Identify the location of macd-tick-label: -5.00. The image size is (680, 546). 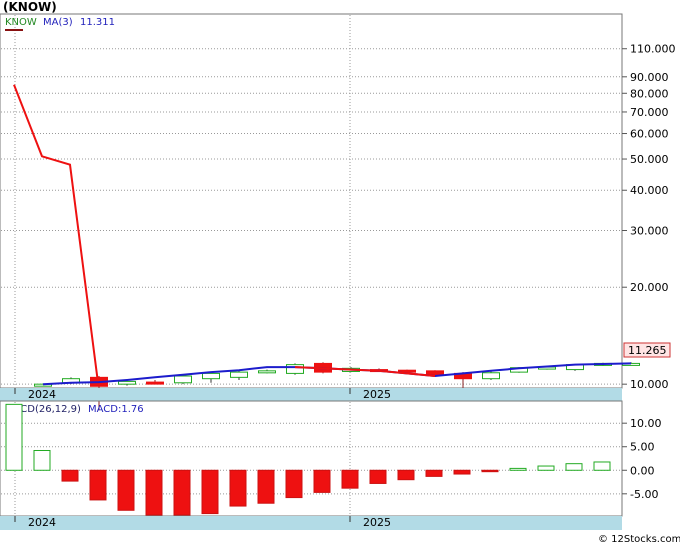
(644, 494).